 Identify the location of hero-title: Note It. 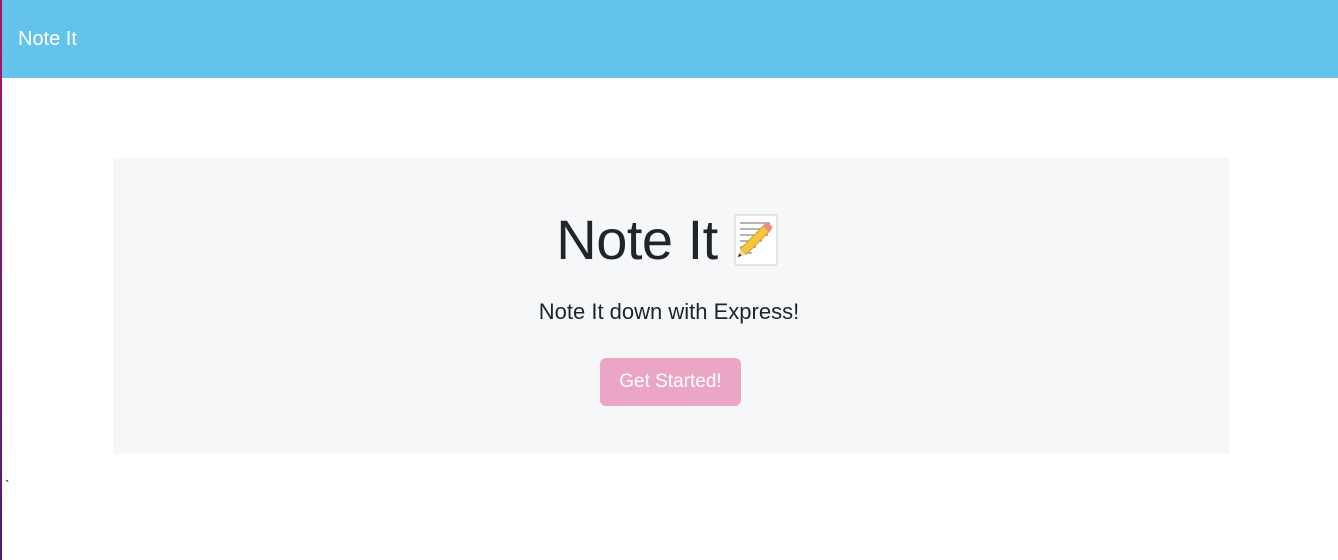
(637, 239).